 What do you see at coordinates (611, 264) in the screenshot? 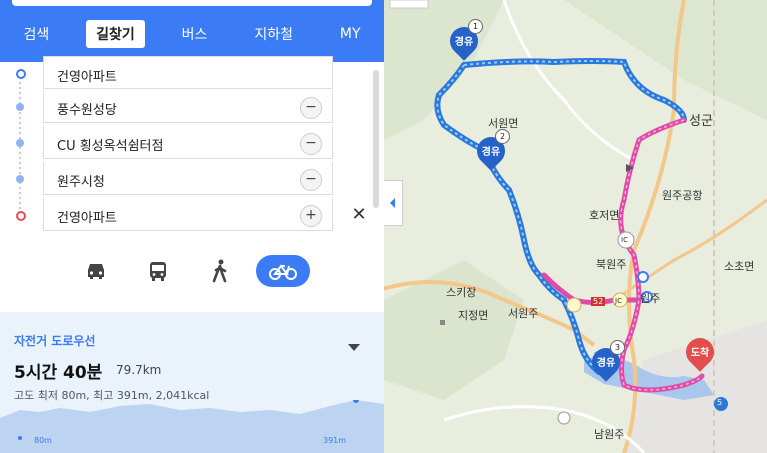
I see `map-label-bukwonju: 북원주` at bounding box center [611, 264].